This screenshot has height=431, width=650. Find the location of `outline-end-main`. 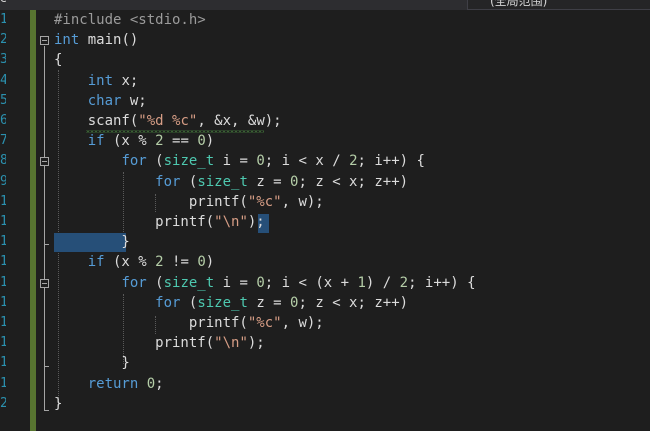

outline-end-main is located at coordinates (46, 410).